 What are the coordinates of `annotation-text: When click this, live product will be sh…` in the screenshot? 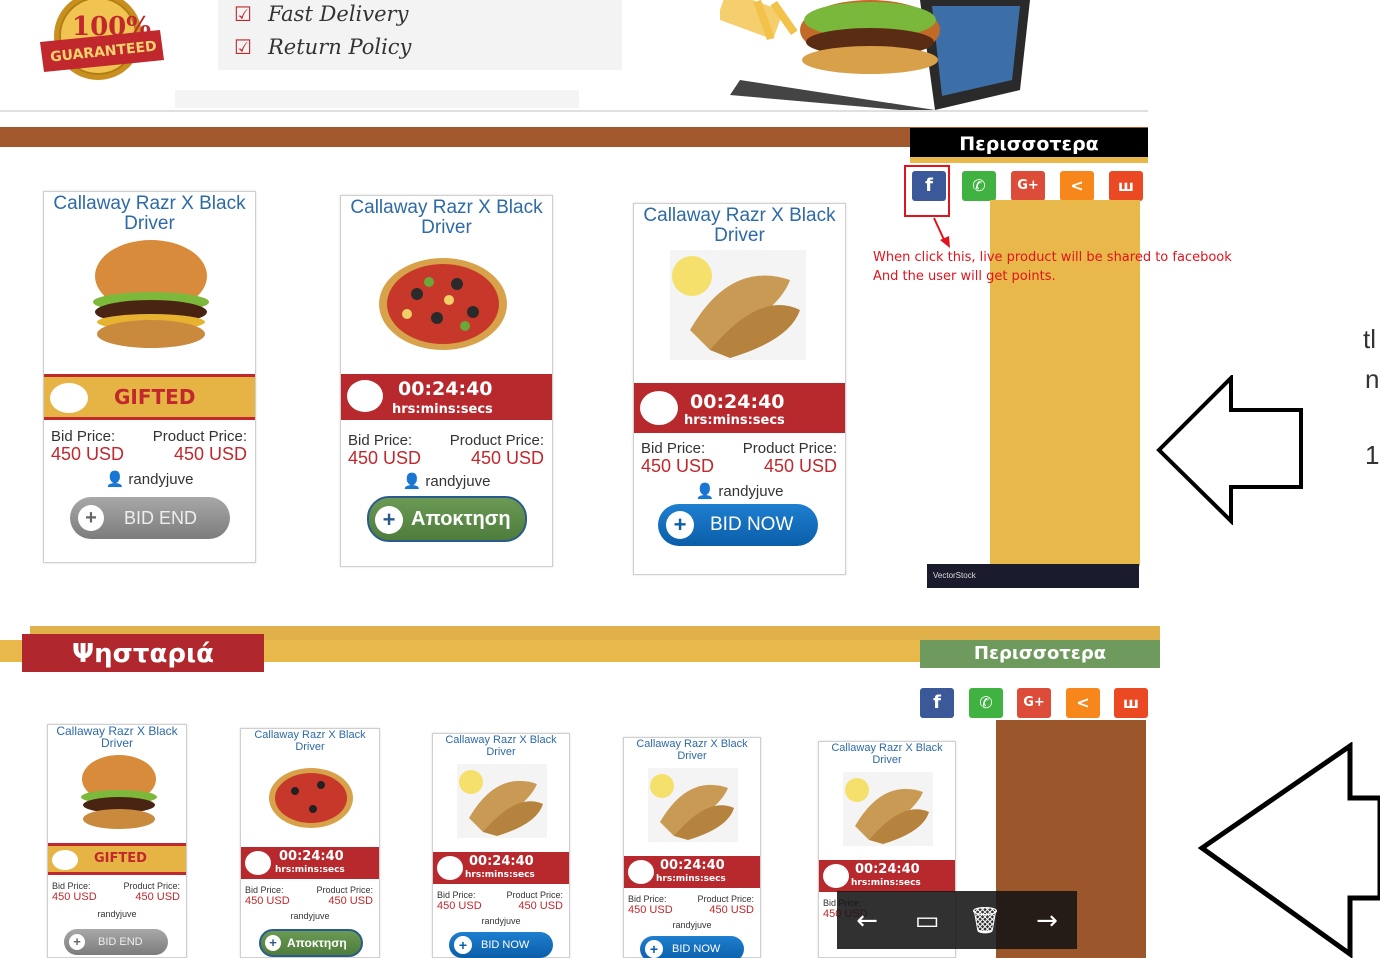 It's located at (1052, 267).